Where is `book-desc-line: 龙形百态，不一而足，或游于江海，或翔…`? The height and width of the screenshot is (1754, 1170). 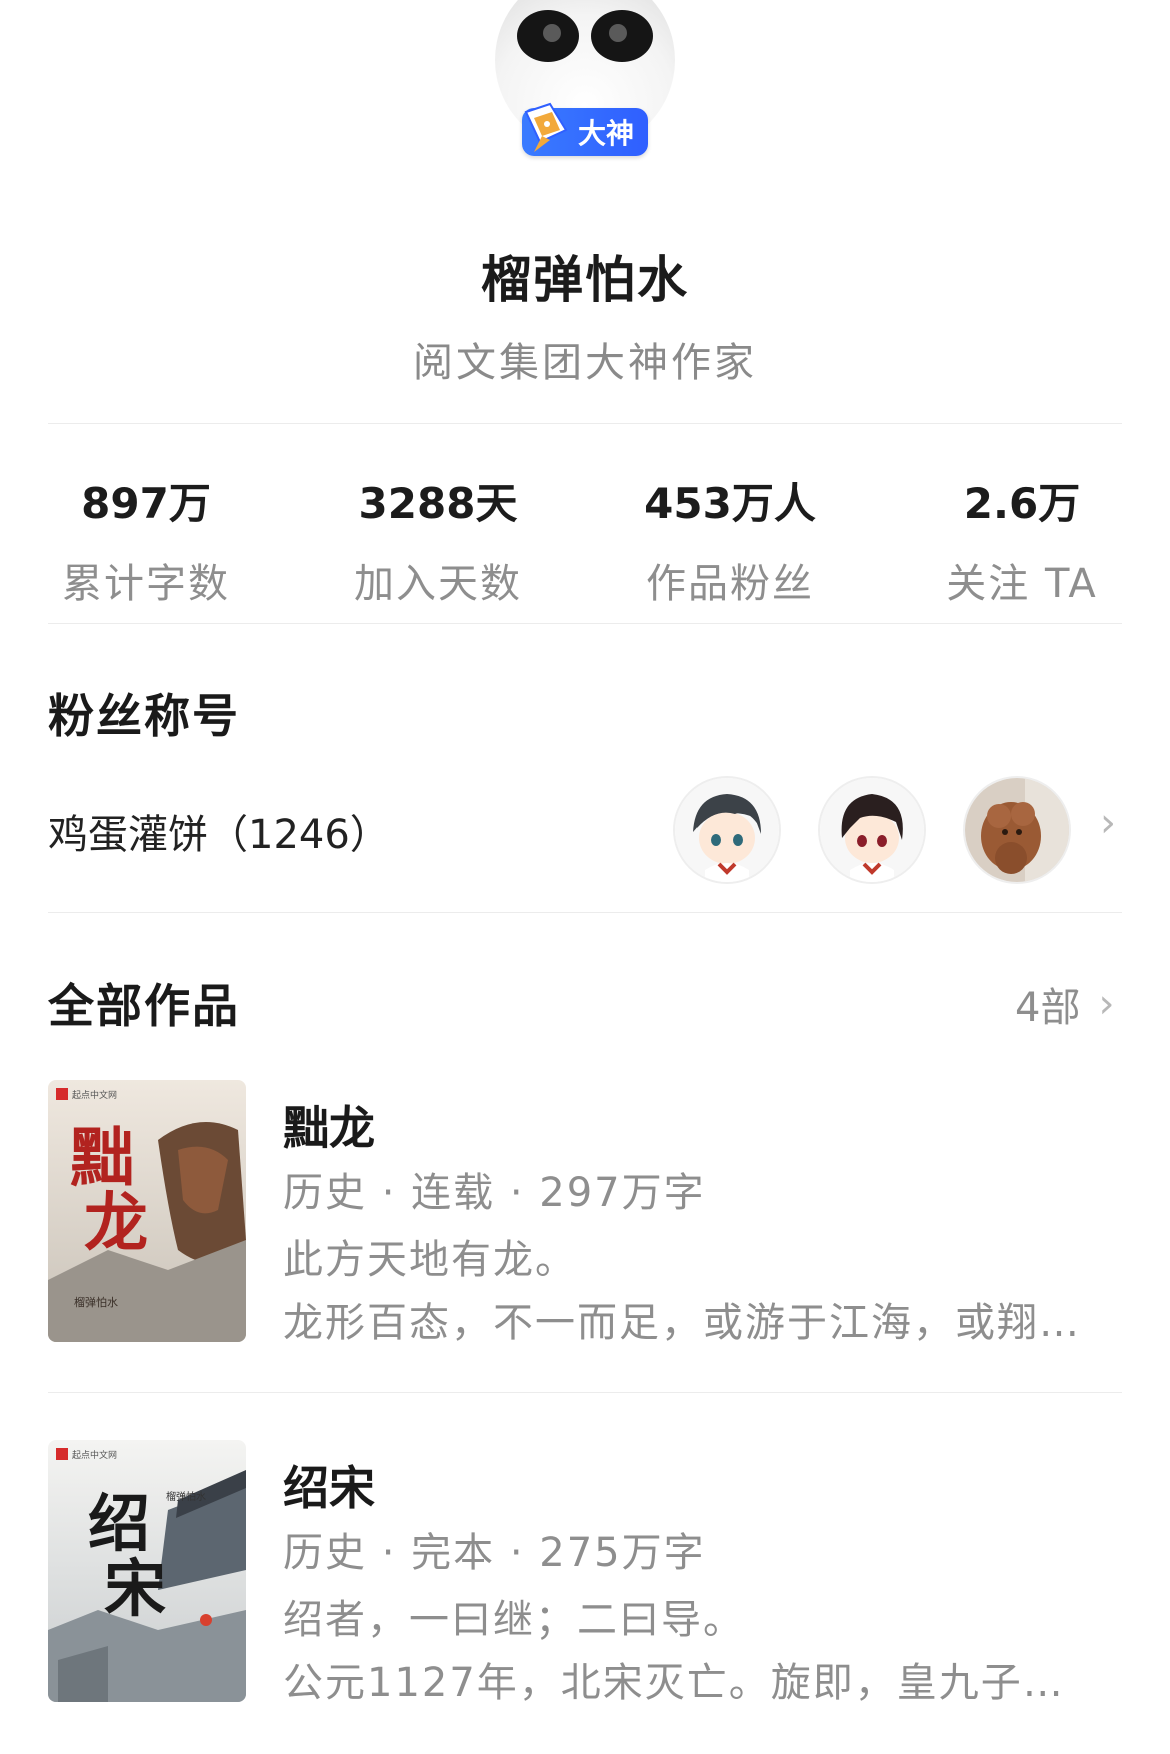
book-desc-line: 龙形百态，不一而足，或游于江海，或翔… is located at coordinates (682, 1323).